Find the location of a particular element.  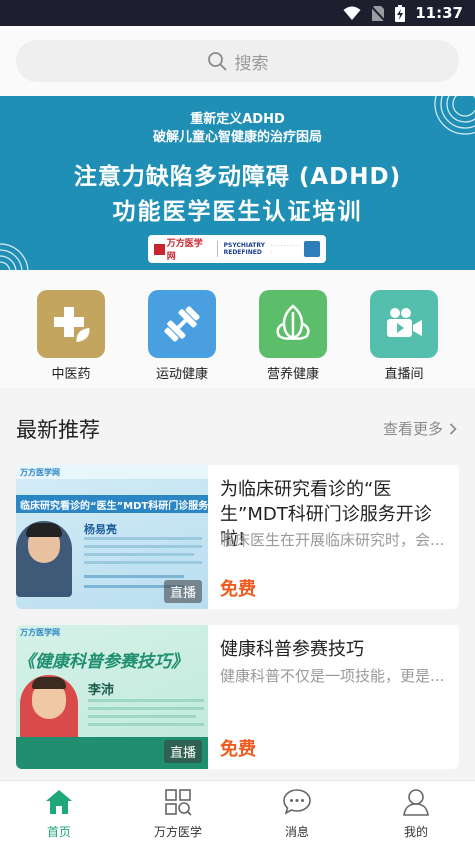

category-exercise: 运动健康 is located at coordinates (182, 336).